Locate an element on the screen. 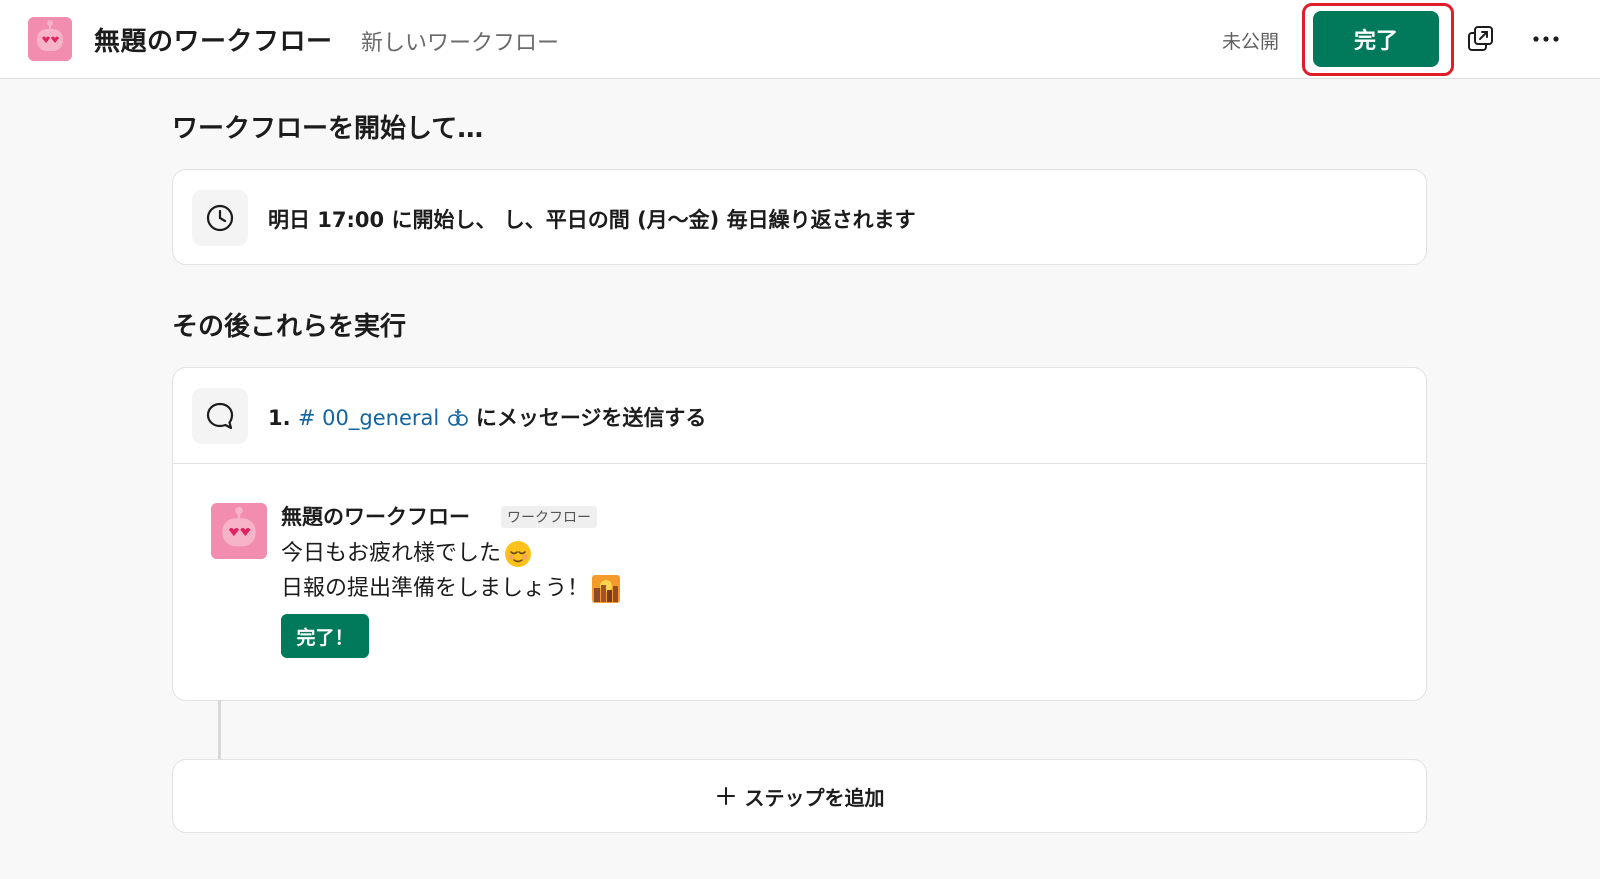  trigger-card: 明日 17:00 に開始し、 し、平日の間 (月〜金) 毎日繰り返されます is located at coordinates (799, 217).